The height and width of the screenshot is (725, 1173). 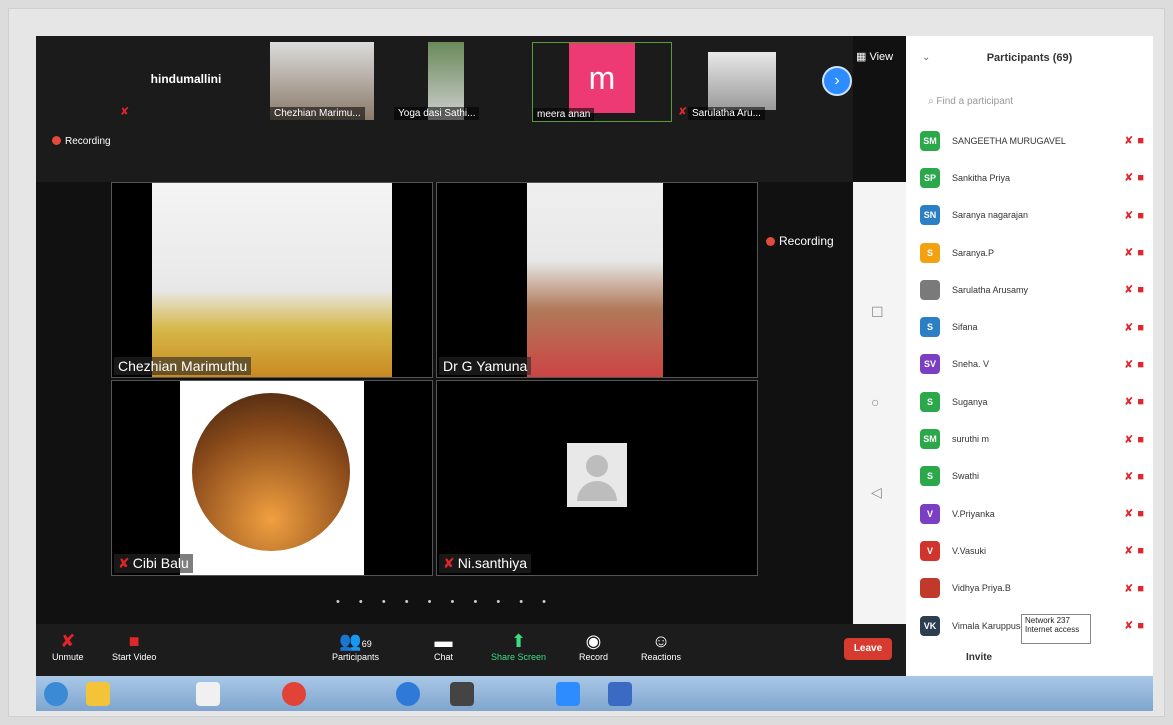 I want to click on view-label: View, so click(x=881, y=57).